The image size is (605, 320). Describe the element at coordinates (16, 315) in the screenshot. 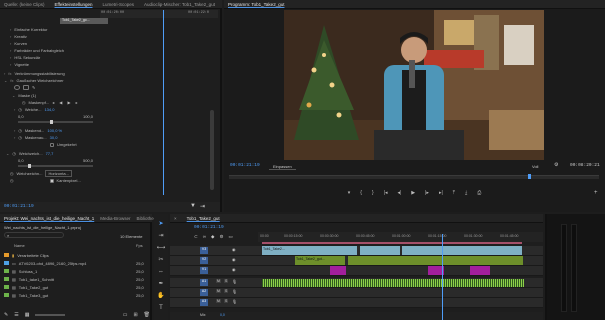

I see `list-view-icon: ☰` at that location.